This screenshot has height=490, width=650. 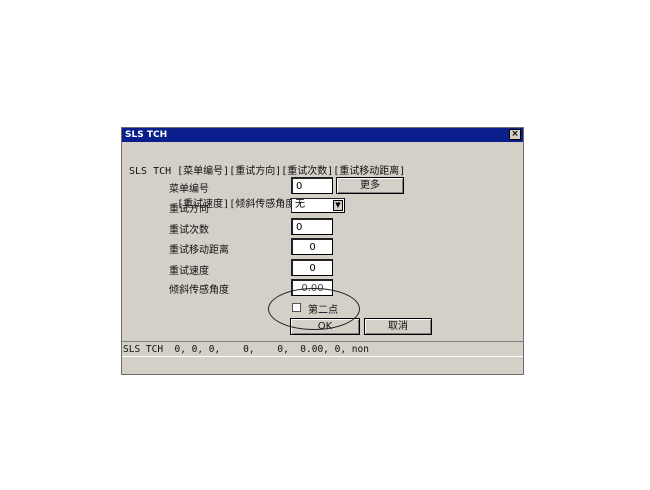 I want to click on menu-no-label: 菜单编号, so click(x=189, y=189).